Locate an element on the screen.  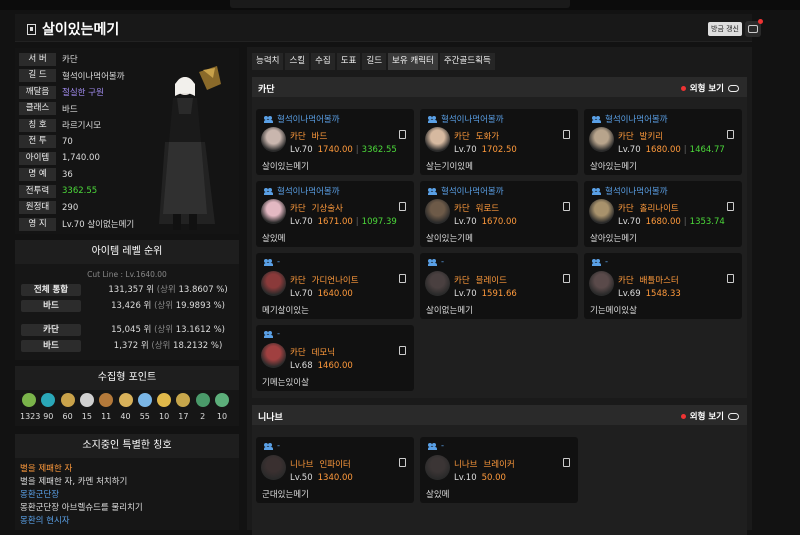
collect-count: 2 is located at coordinates (203, 416).